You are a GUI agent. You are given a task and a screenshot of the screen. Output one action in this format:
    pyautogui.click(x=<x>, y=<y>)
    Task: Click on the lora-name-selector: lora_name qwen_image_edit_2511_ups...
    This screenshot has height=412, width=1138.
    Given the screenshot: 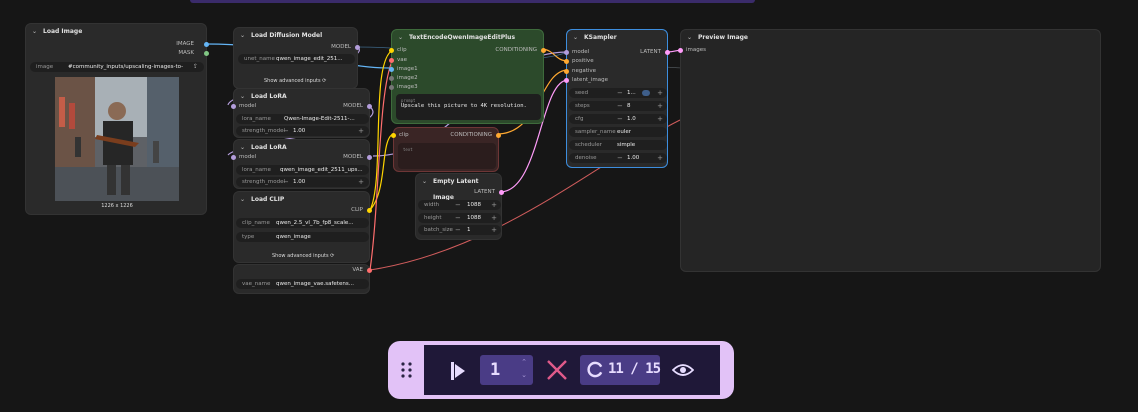 What is the action you would take?
    pyautogui.click(x=302, y=170)
    